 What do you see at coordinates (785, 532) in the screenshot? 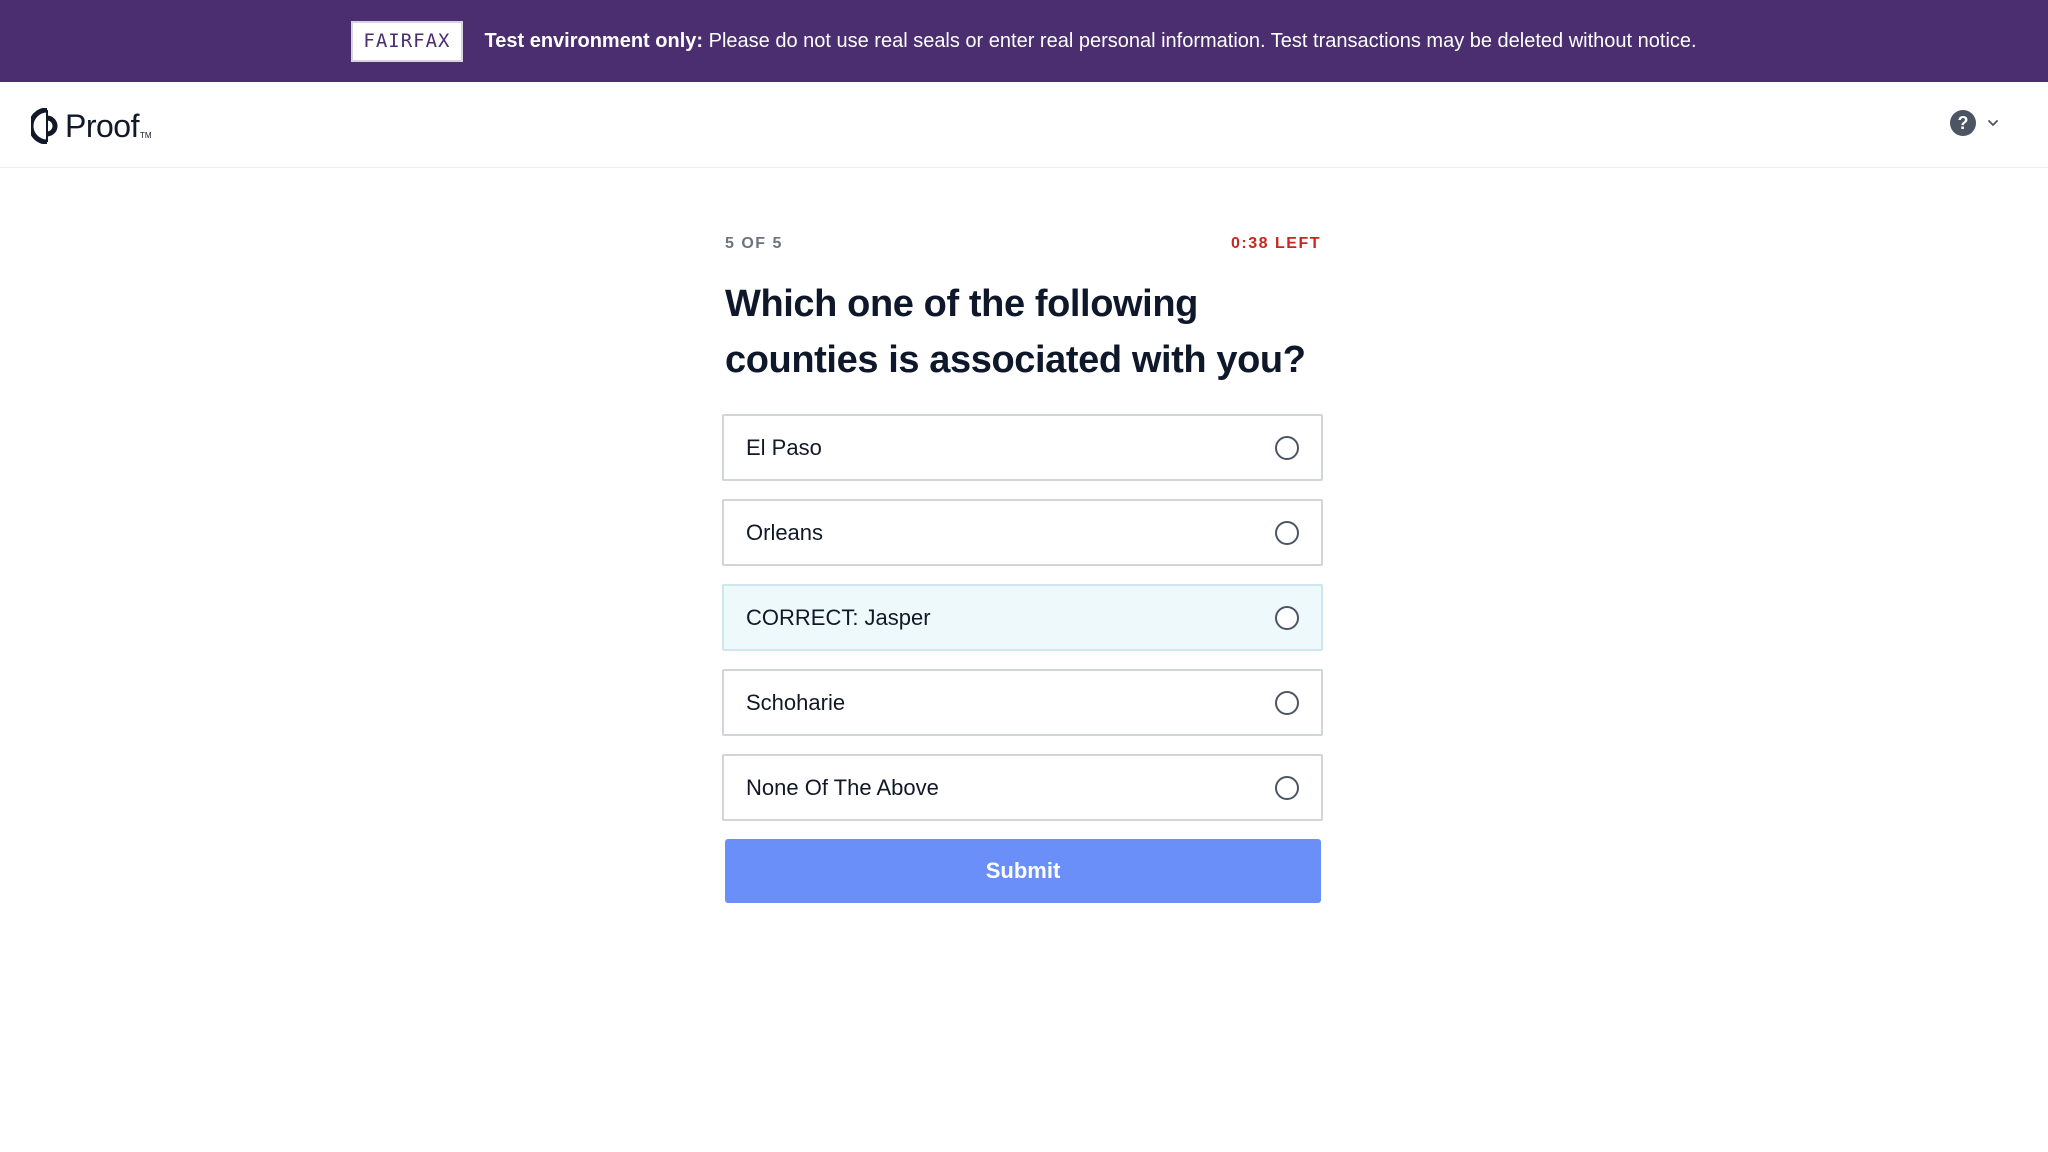
I see `answer-option-label: Orleans` at bounding box center [785, 532].